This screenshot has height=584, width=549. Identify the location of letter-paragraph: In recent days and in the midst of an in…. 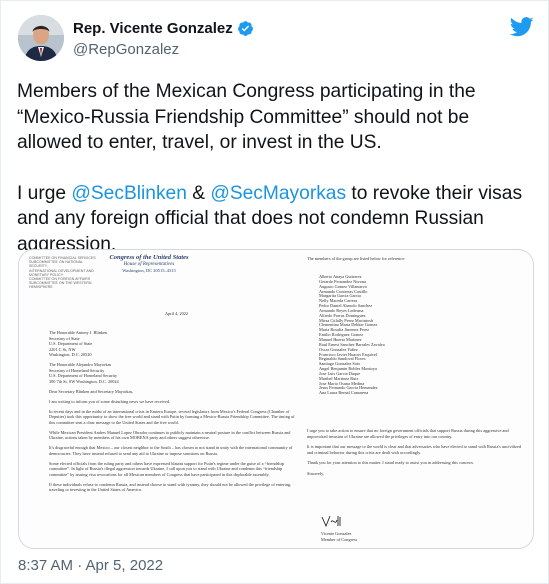
(172, 416).